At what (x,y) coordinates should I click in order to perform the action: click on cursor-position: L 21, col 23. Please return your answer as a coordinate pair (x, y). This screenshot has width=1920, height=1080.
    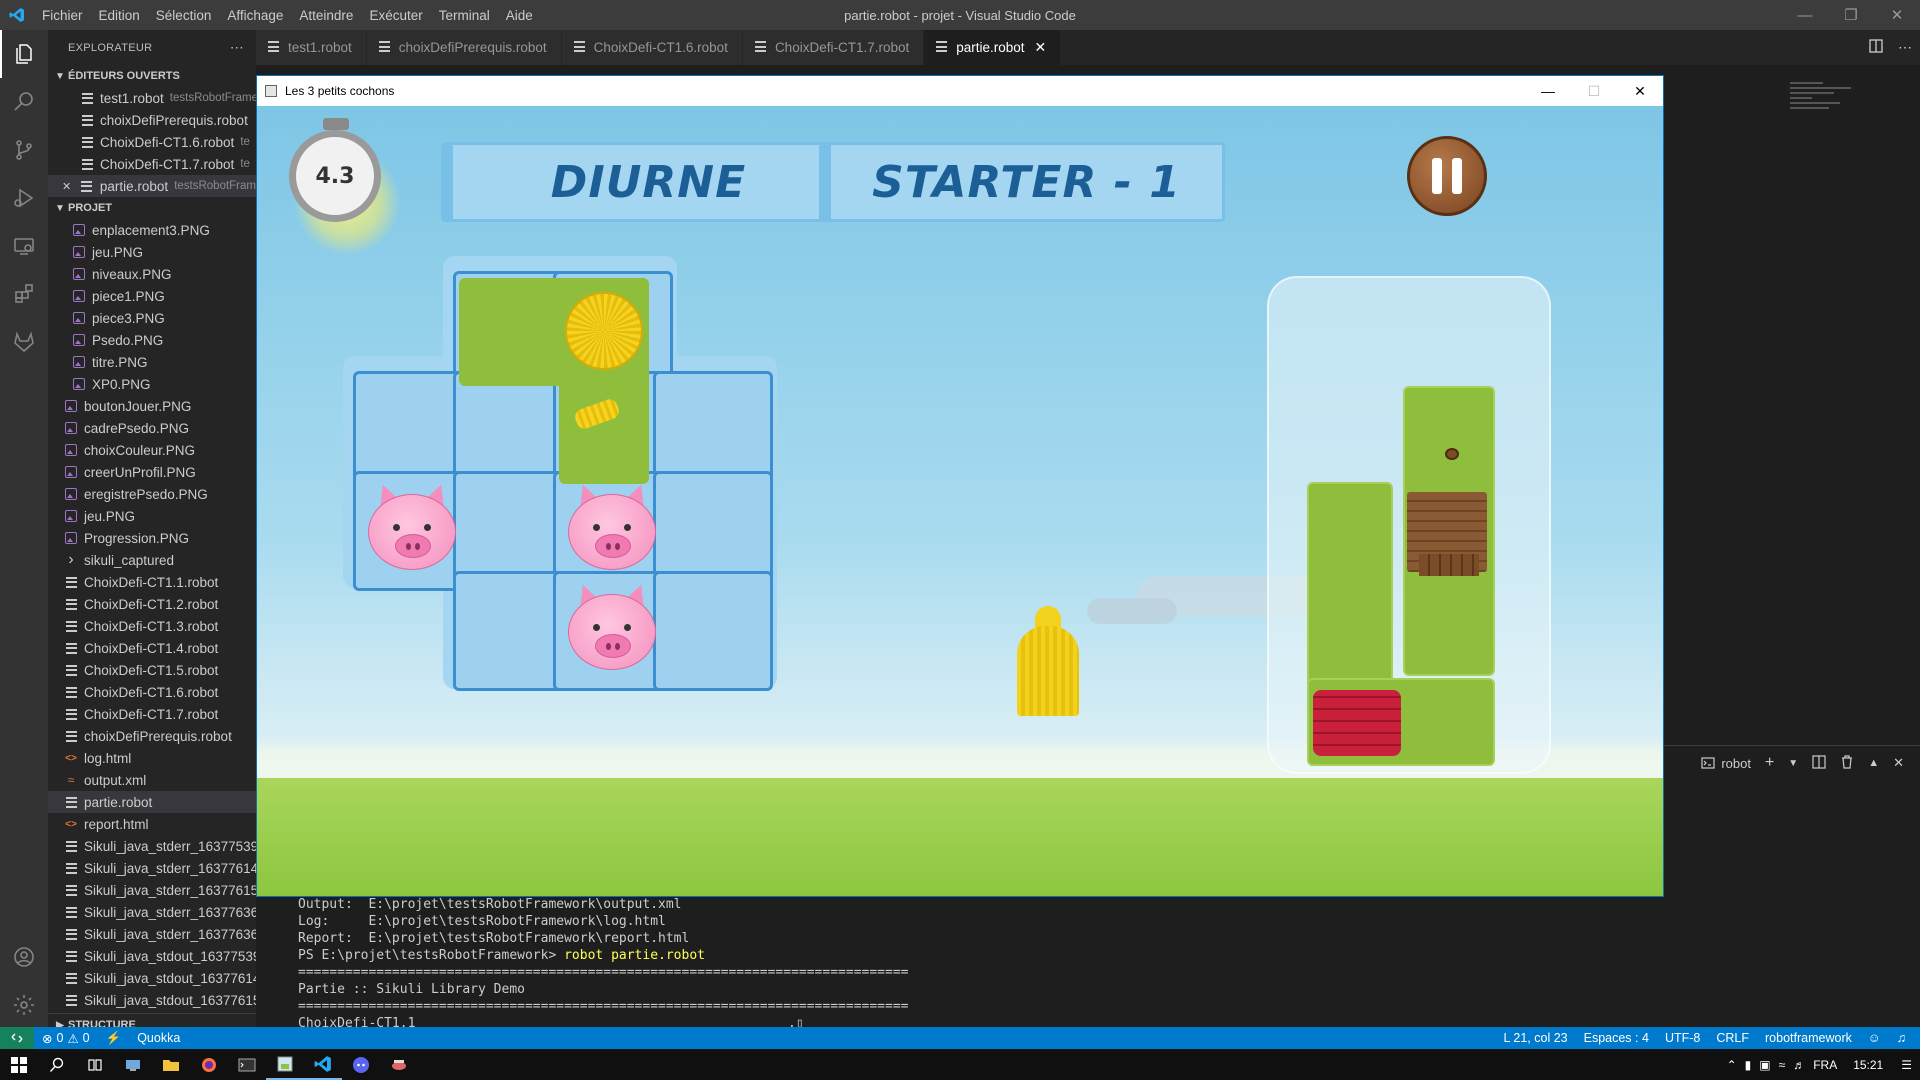
    Looking at the image, I should click on (1535, 1038).